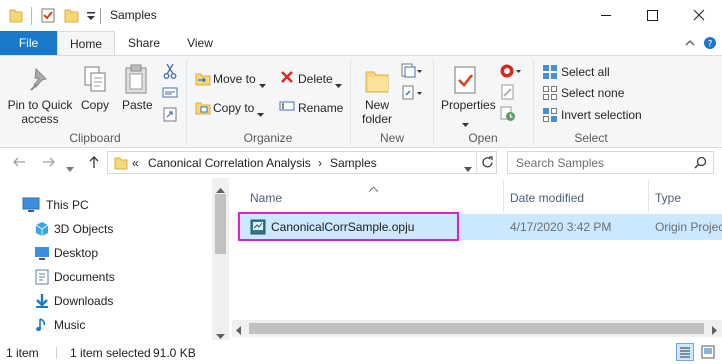 The image size is (722, 364). I want to click on breadcrumb-item: Samples, so click(353, 163).